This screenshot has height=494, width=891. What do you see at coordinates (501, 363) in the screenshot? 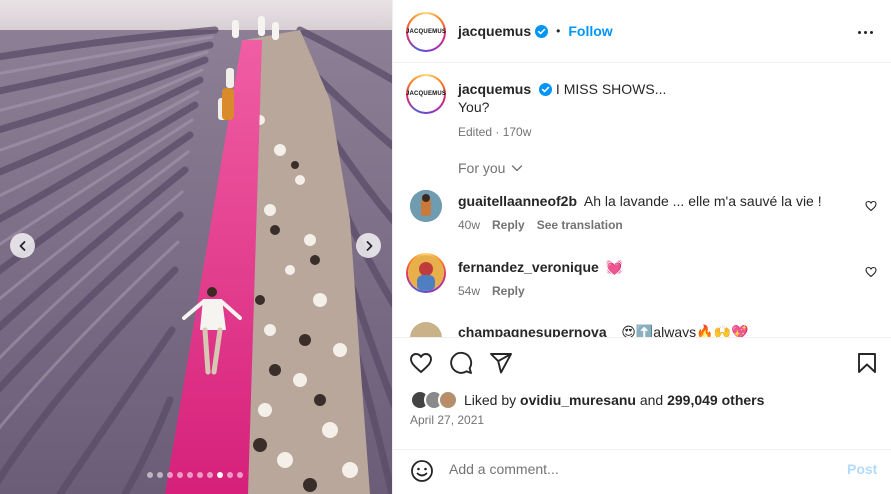
I see `share-paper-plane-icon` at bounding box center [501, 363].